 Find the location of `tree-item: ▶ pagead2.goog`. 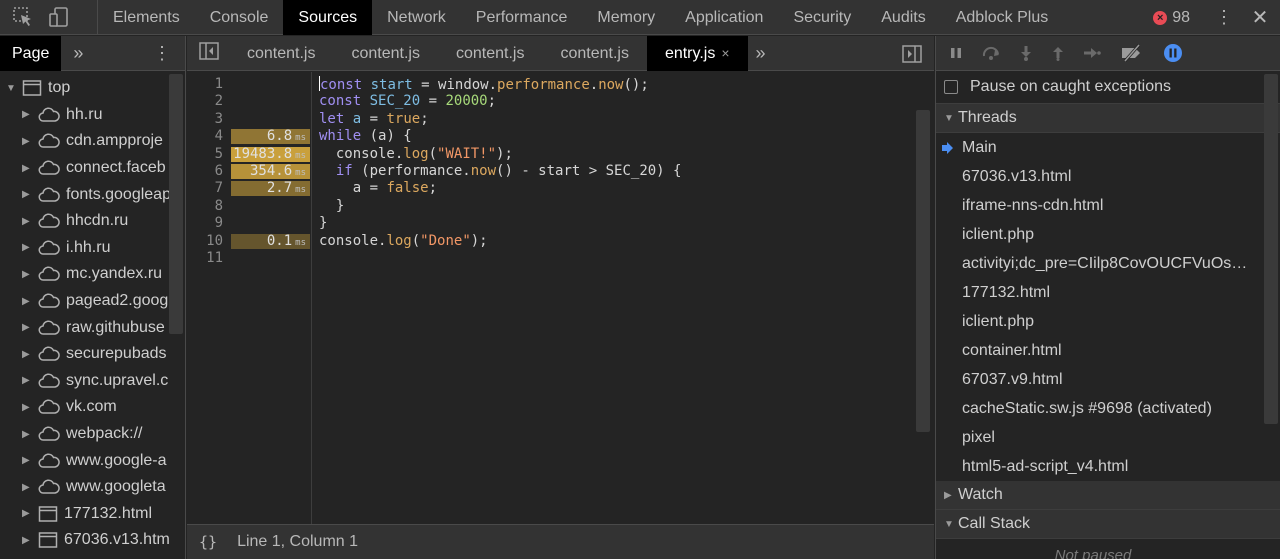

tree-item: ▶ pagead2.goog is located at coordinates (92, 301).